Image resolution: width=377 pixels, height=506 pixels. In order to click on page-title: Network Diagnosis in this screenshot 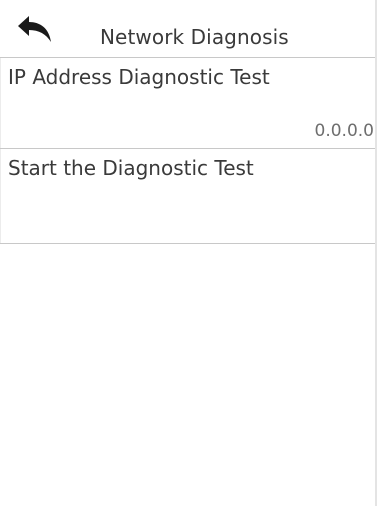, I will do `click(194, 37)`.